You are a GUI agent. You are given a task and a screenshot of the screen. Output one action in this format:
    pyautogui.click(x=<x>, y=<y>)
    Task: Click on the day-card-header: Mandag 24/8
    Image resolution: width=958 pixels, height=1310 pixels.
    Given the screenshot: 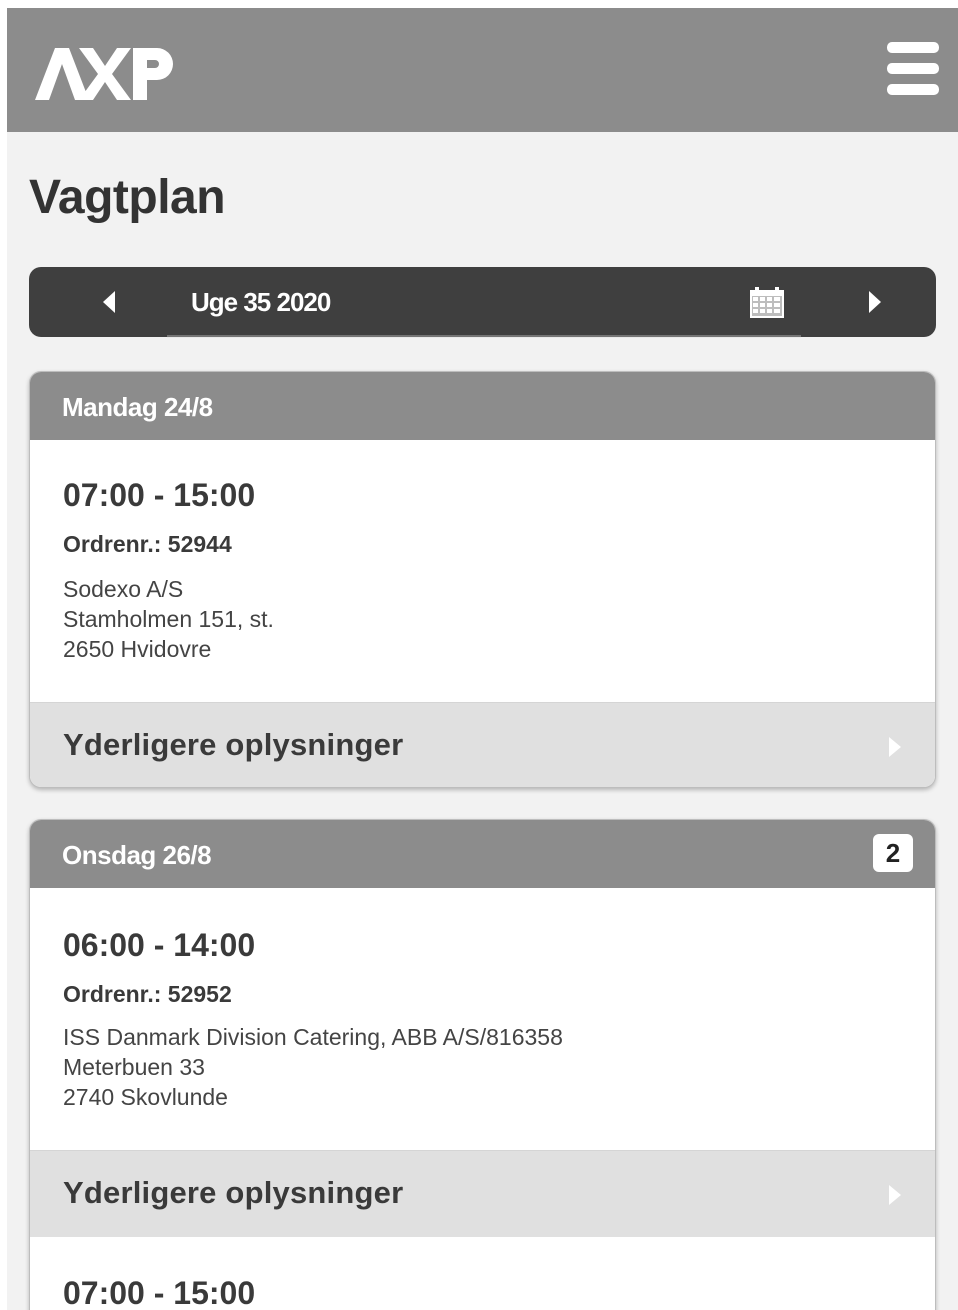 What is the action you would take?
    pyautogui.click(x=482, y=406)
    